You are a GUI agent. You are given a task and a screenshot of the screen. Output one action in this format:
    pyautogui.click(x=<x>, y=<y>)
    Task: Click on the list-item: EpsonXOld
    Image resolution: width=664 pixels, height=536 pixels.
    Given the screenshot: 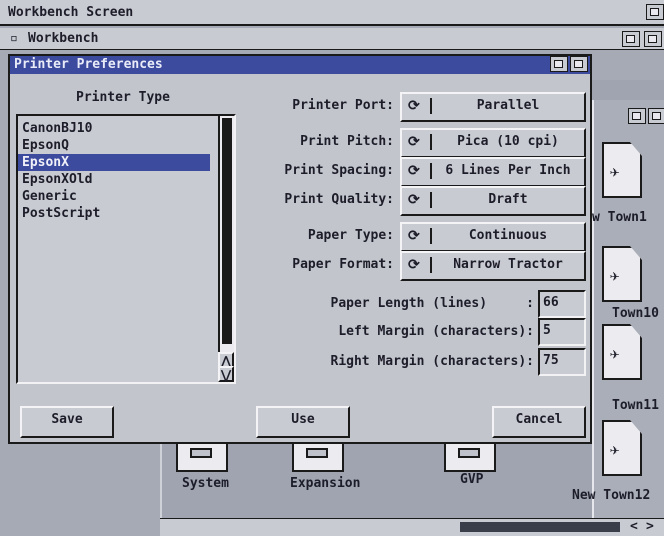 What is the action you would take?
    pyautogui.click(x=114, y=179)
    